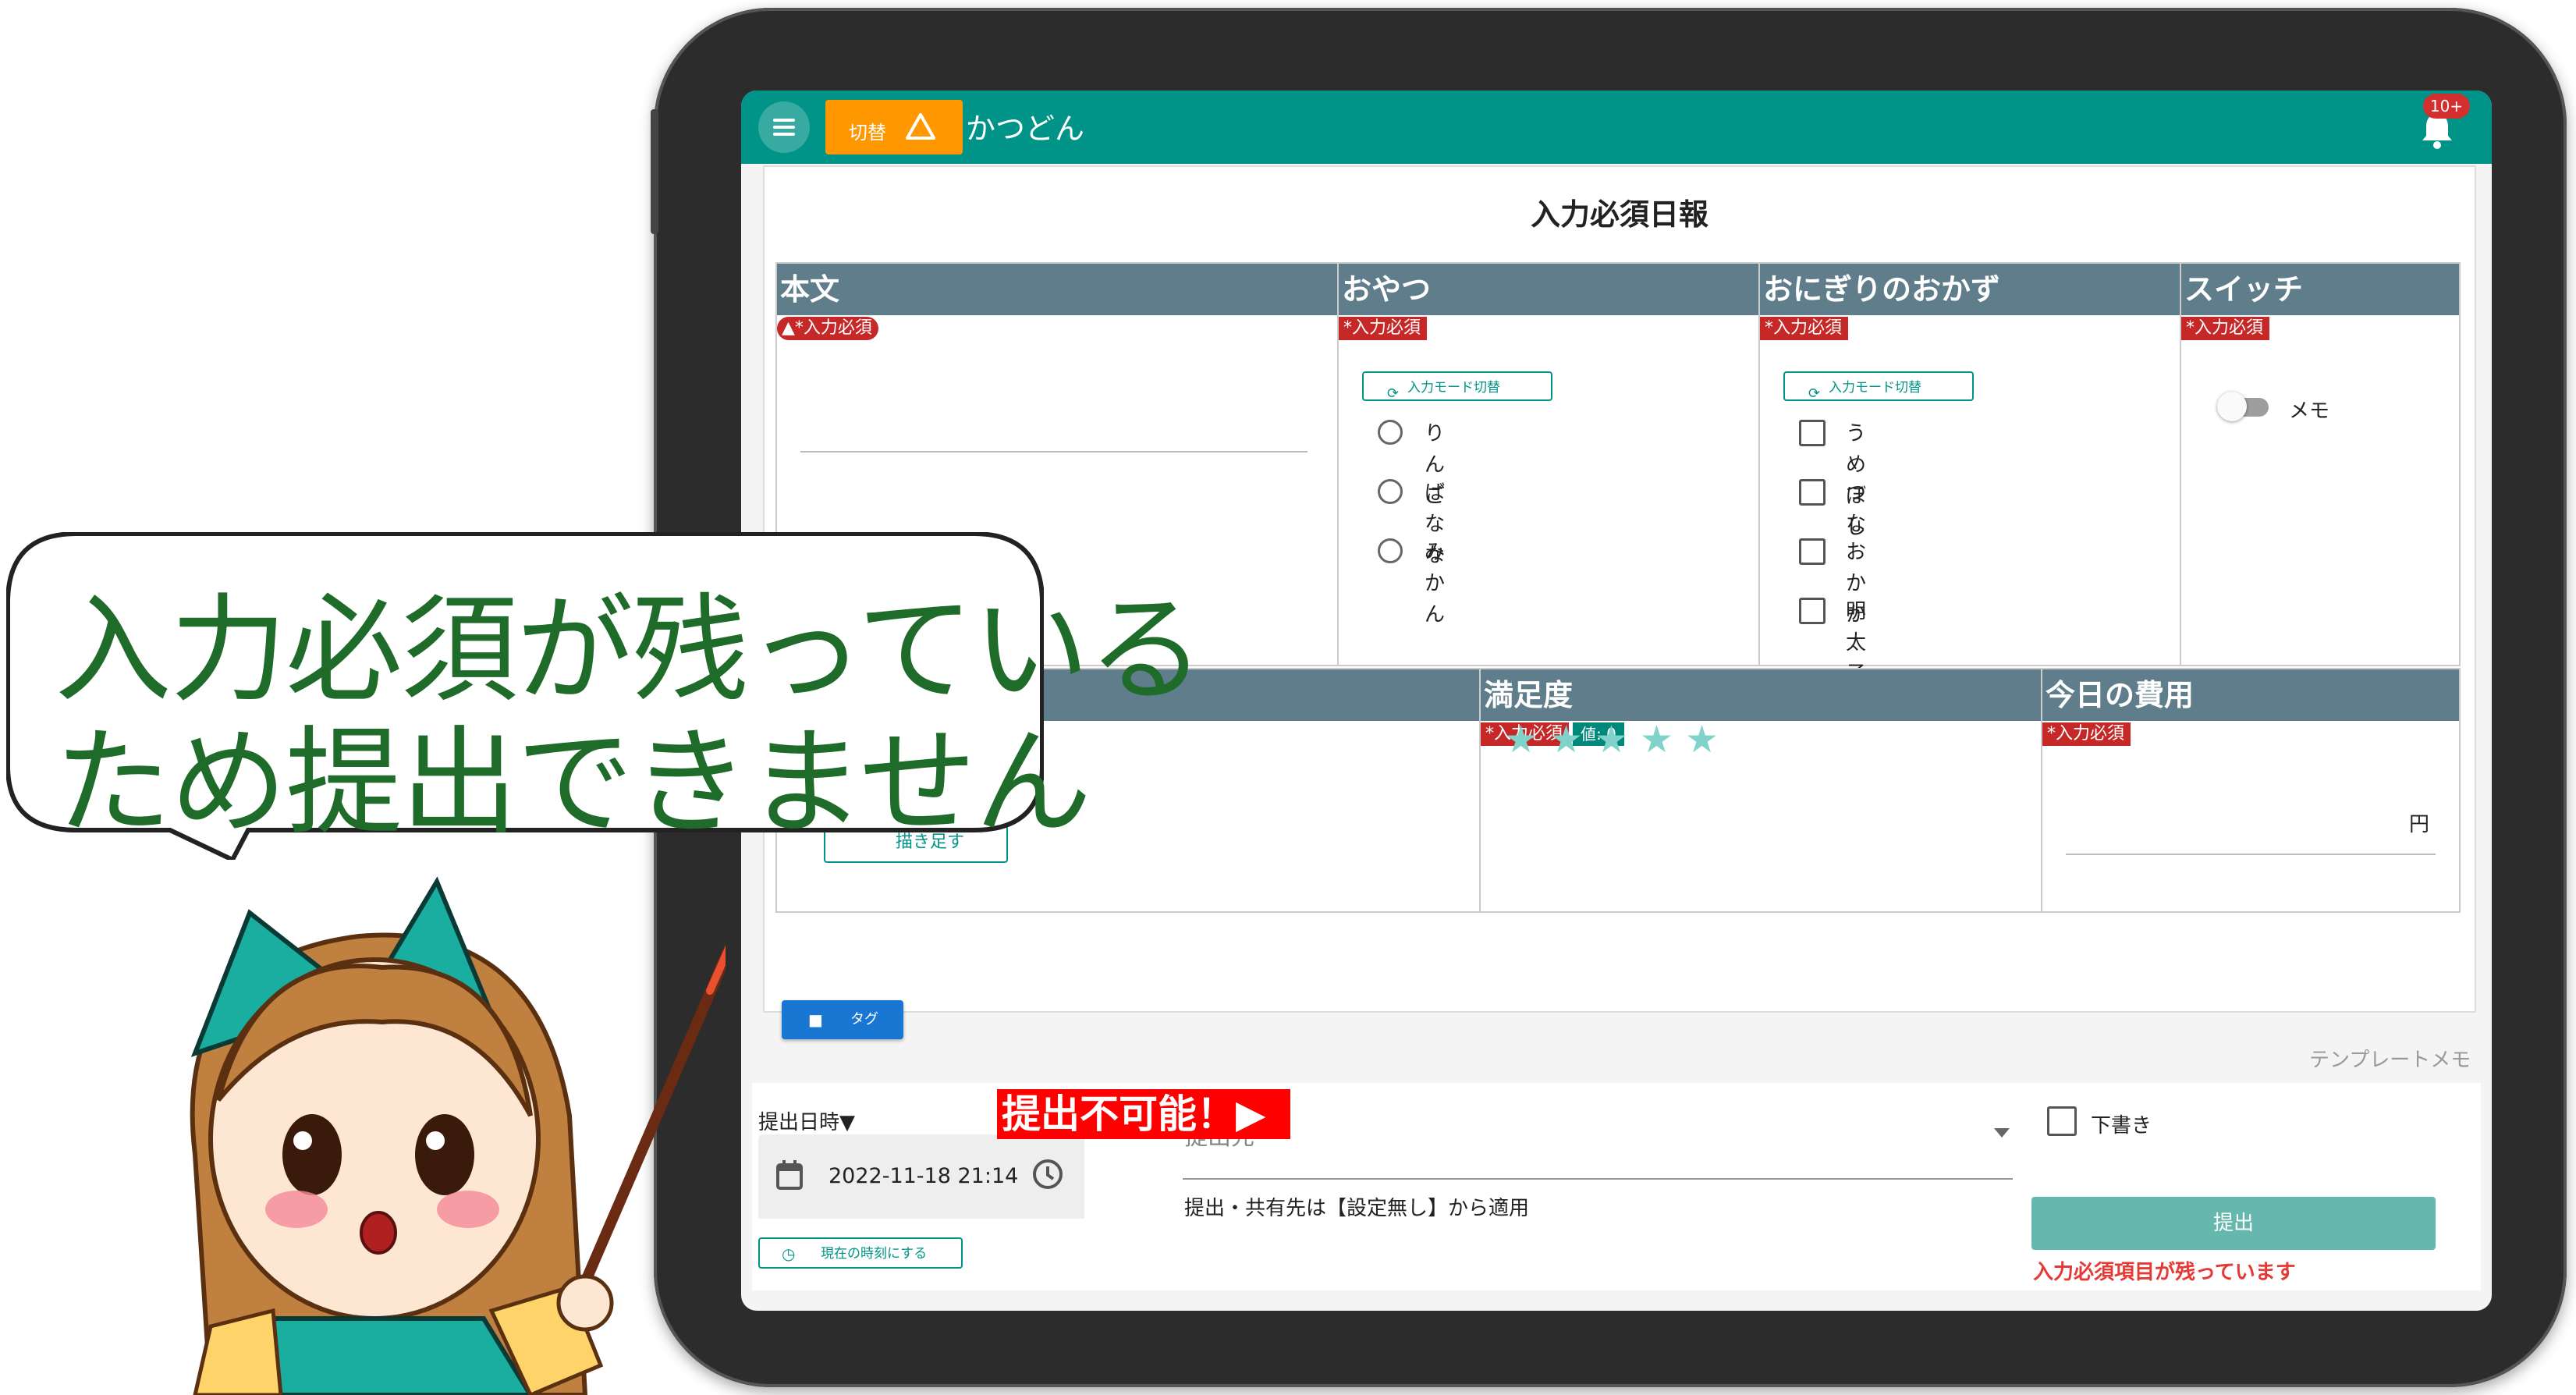 The height and width of the screenshot is (1395, 2576). I want to click on field-label: 本文, so click(1057, 289).